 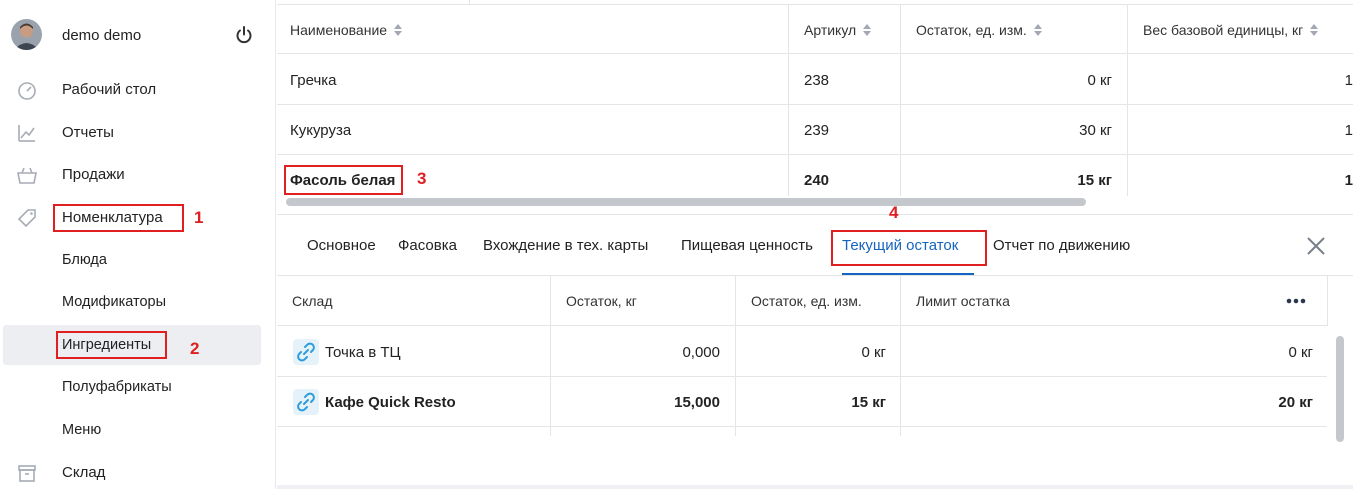 I want to click on table-row: Гречка 238 0 кг 1, so click(x=815, y=80).